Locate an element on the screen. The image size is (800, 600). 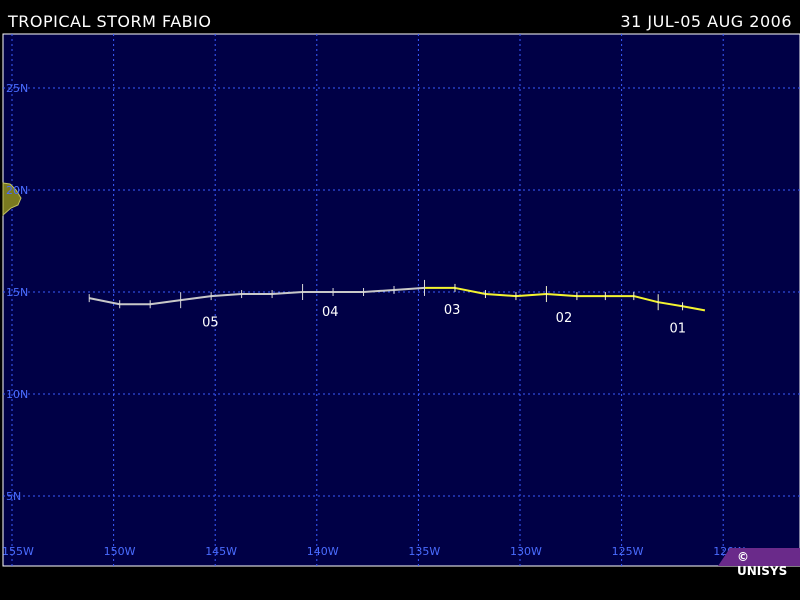
storm-title: TROPICAL STORM FABIO is located at coordinates (110, 21).